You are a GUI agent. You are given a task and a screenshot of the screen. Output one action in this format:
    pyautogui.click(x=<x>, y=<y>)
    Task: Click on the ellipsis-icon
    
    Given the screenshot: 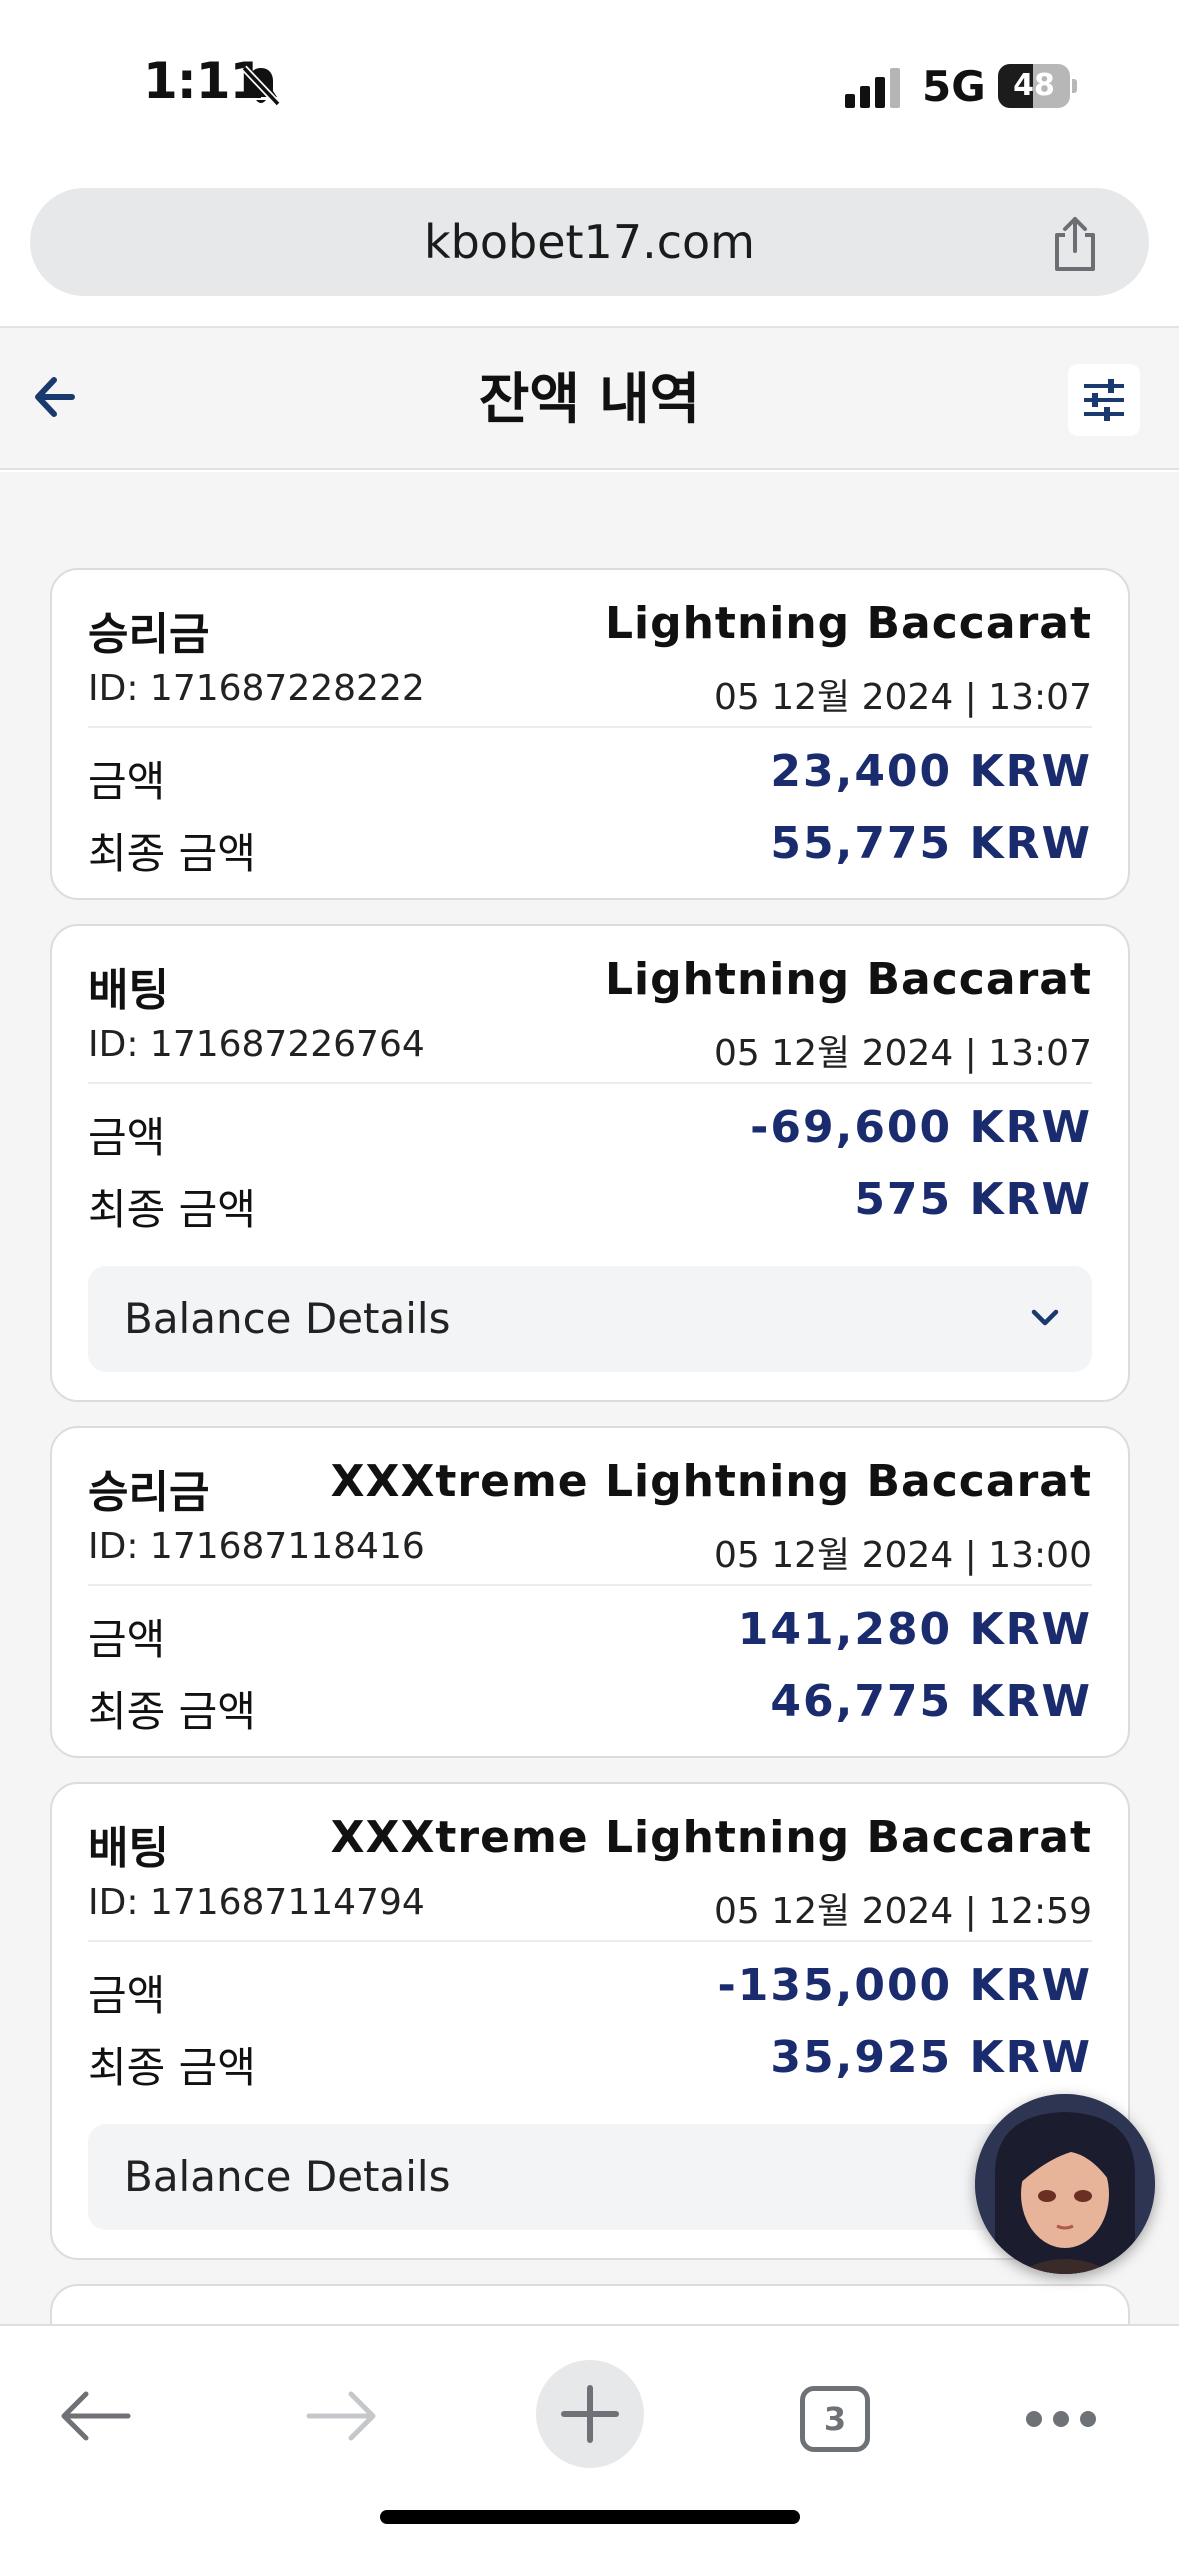 What is the action you would take?
    pyautogui.click(x=1061, y=2419)
    